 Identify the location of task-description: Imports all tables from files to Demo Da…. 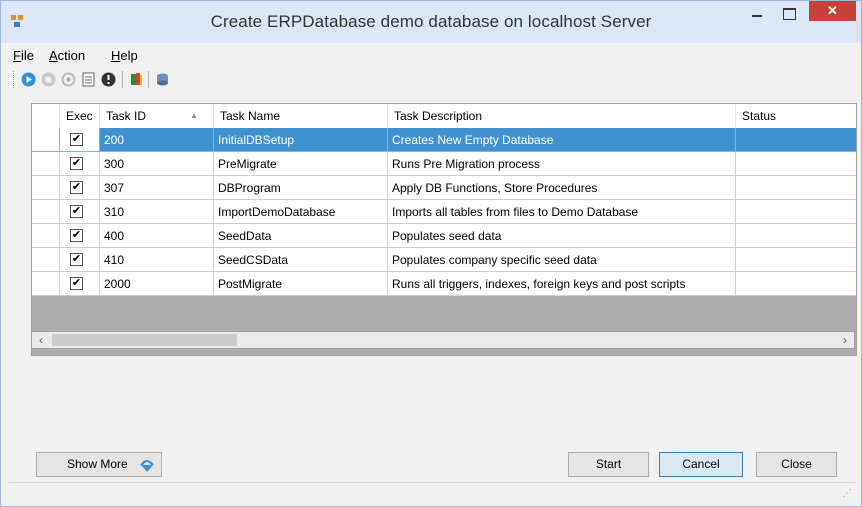
(562, 212).